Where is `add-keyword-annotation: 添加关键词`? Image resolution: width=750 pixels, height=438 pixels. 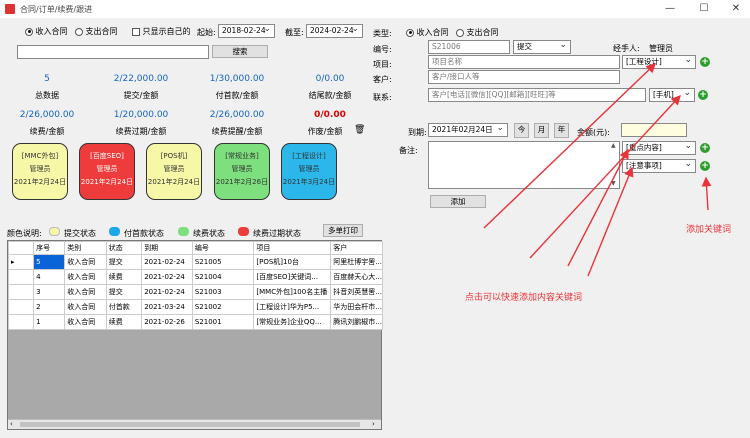 add-keyword-annotation: 添加关键词 is located at coordinates (709, 230).